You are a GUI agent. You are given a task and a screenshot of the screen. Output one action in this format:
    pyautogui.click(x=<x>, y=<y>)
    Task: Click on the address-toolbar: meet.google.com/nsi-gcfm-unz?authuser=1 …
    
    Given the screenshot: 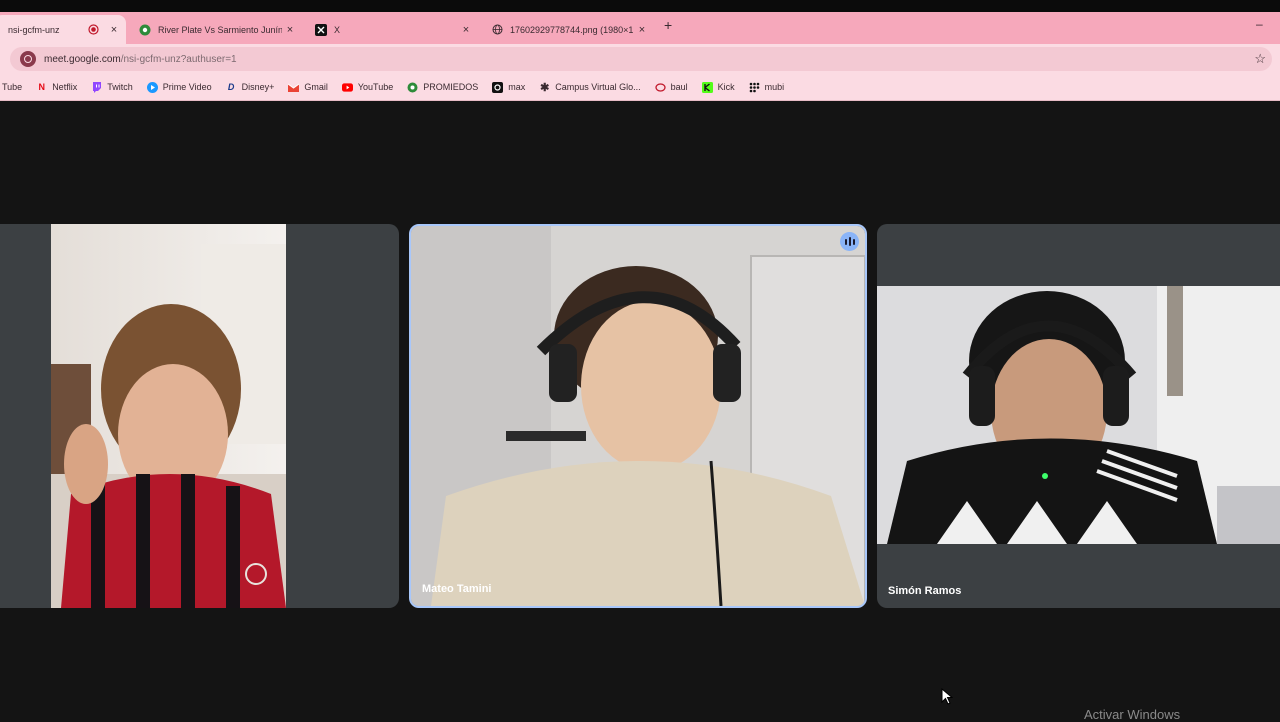 What is the action you would take?
    pyautogui.click(x=640, y=59)
    